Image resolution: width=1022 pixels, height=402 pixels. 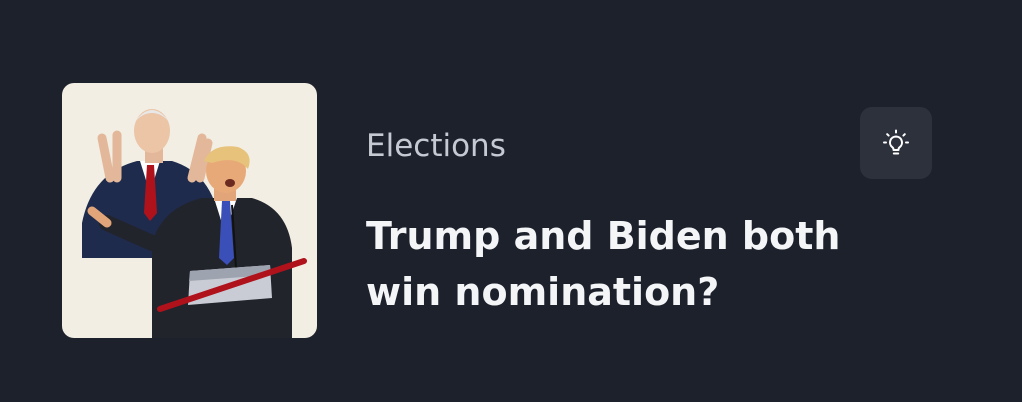 What do you see at coordinates (436, 146) in the screenshot?
I see `market-category: Elections` at bounding box center [436, 146].